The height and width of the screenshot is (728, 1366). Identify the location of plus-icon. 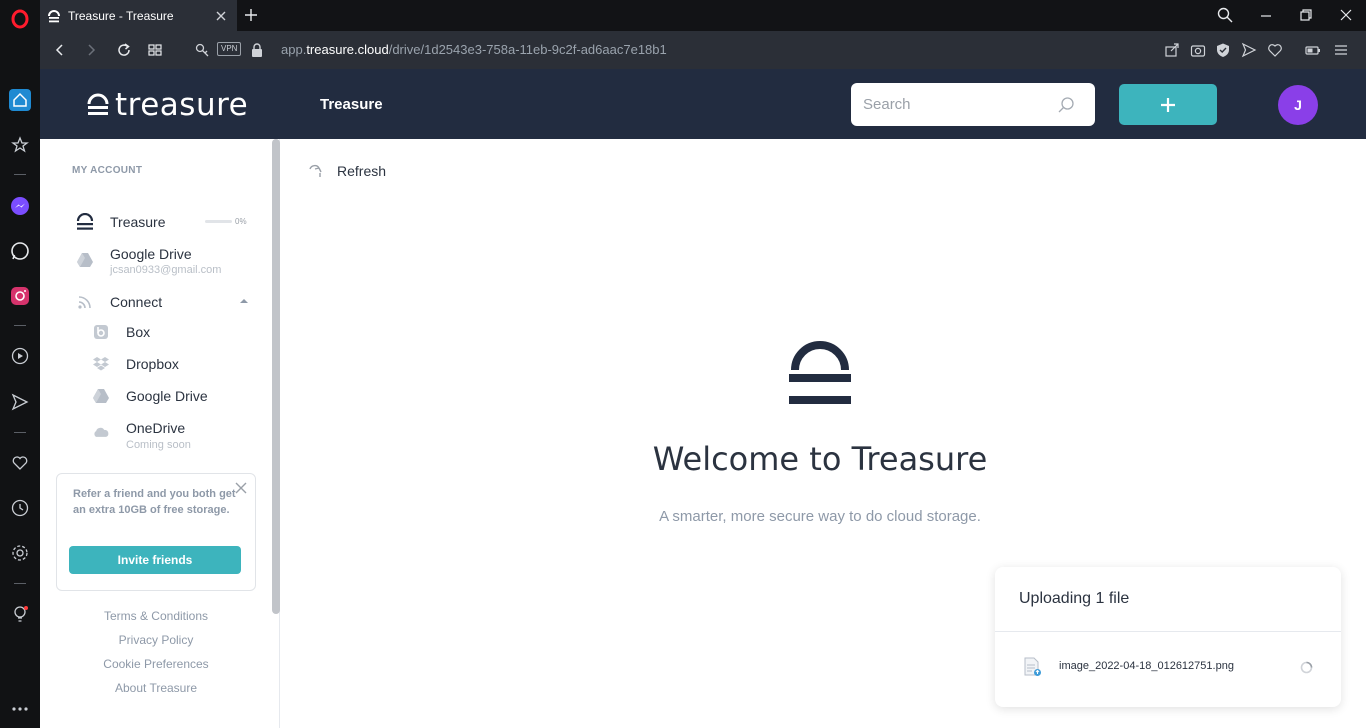
(1168, 105).